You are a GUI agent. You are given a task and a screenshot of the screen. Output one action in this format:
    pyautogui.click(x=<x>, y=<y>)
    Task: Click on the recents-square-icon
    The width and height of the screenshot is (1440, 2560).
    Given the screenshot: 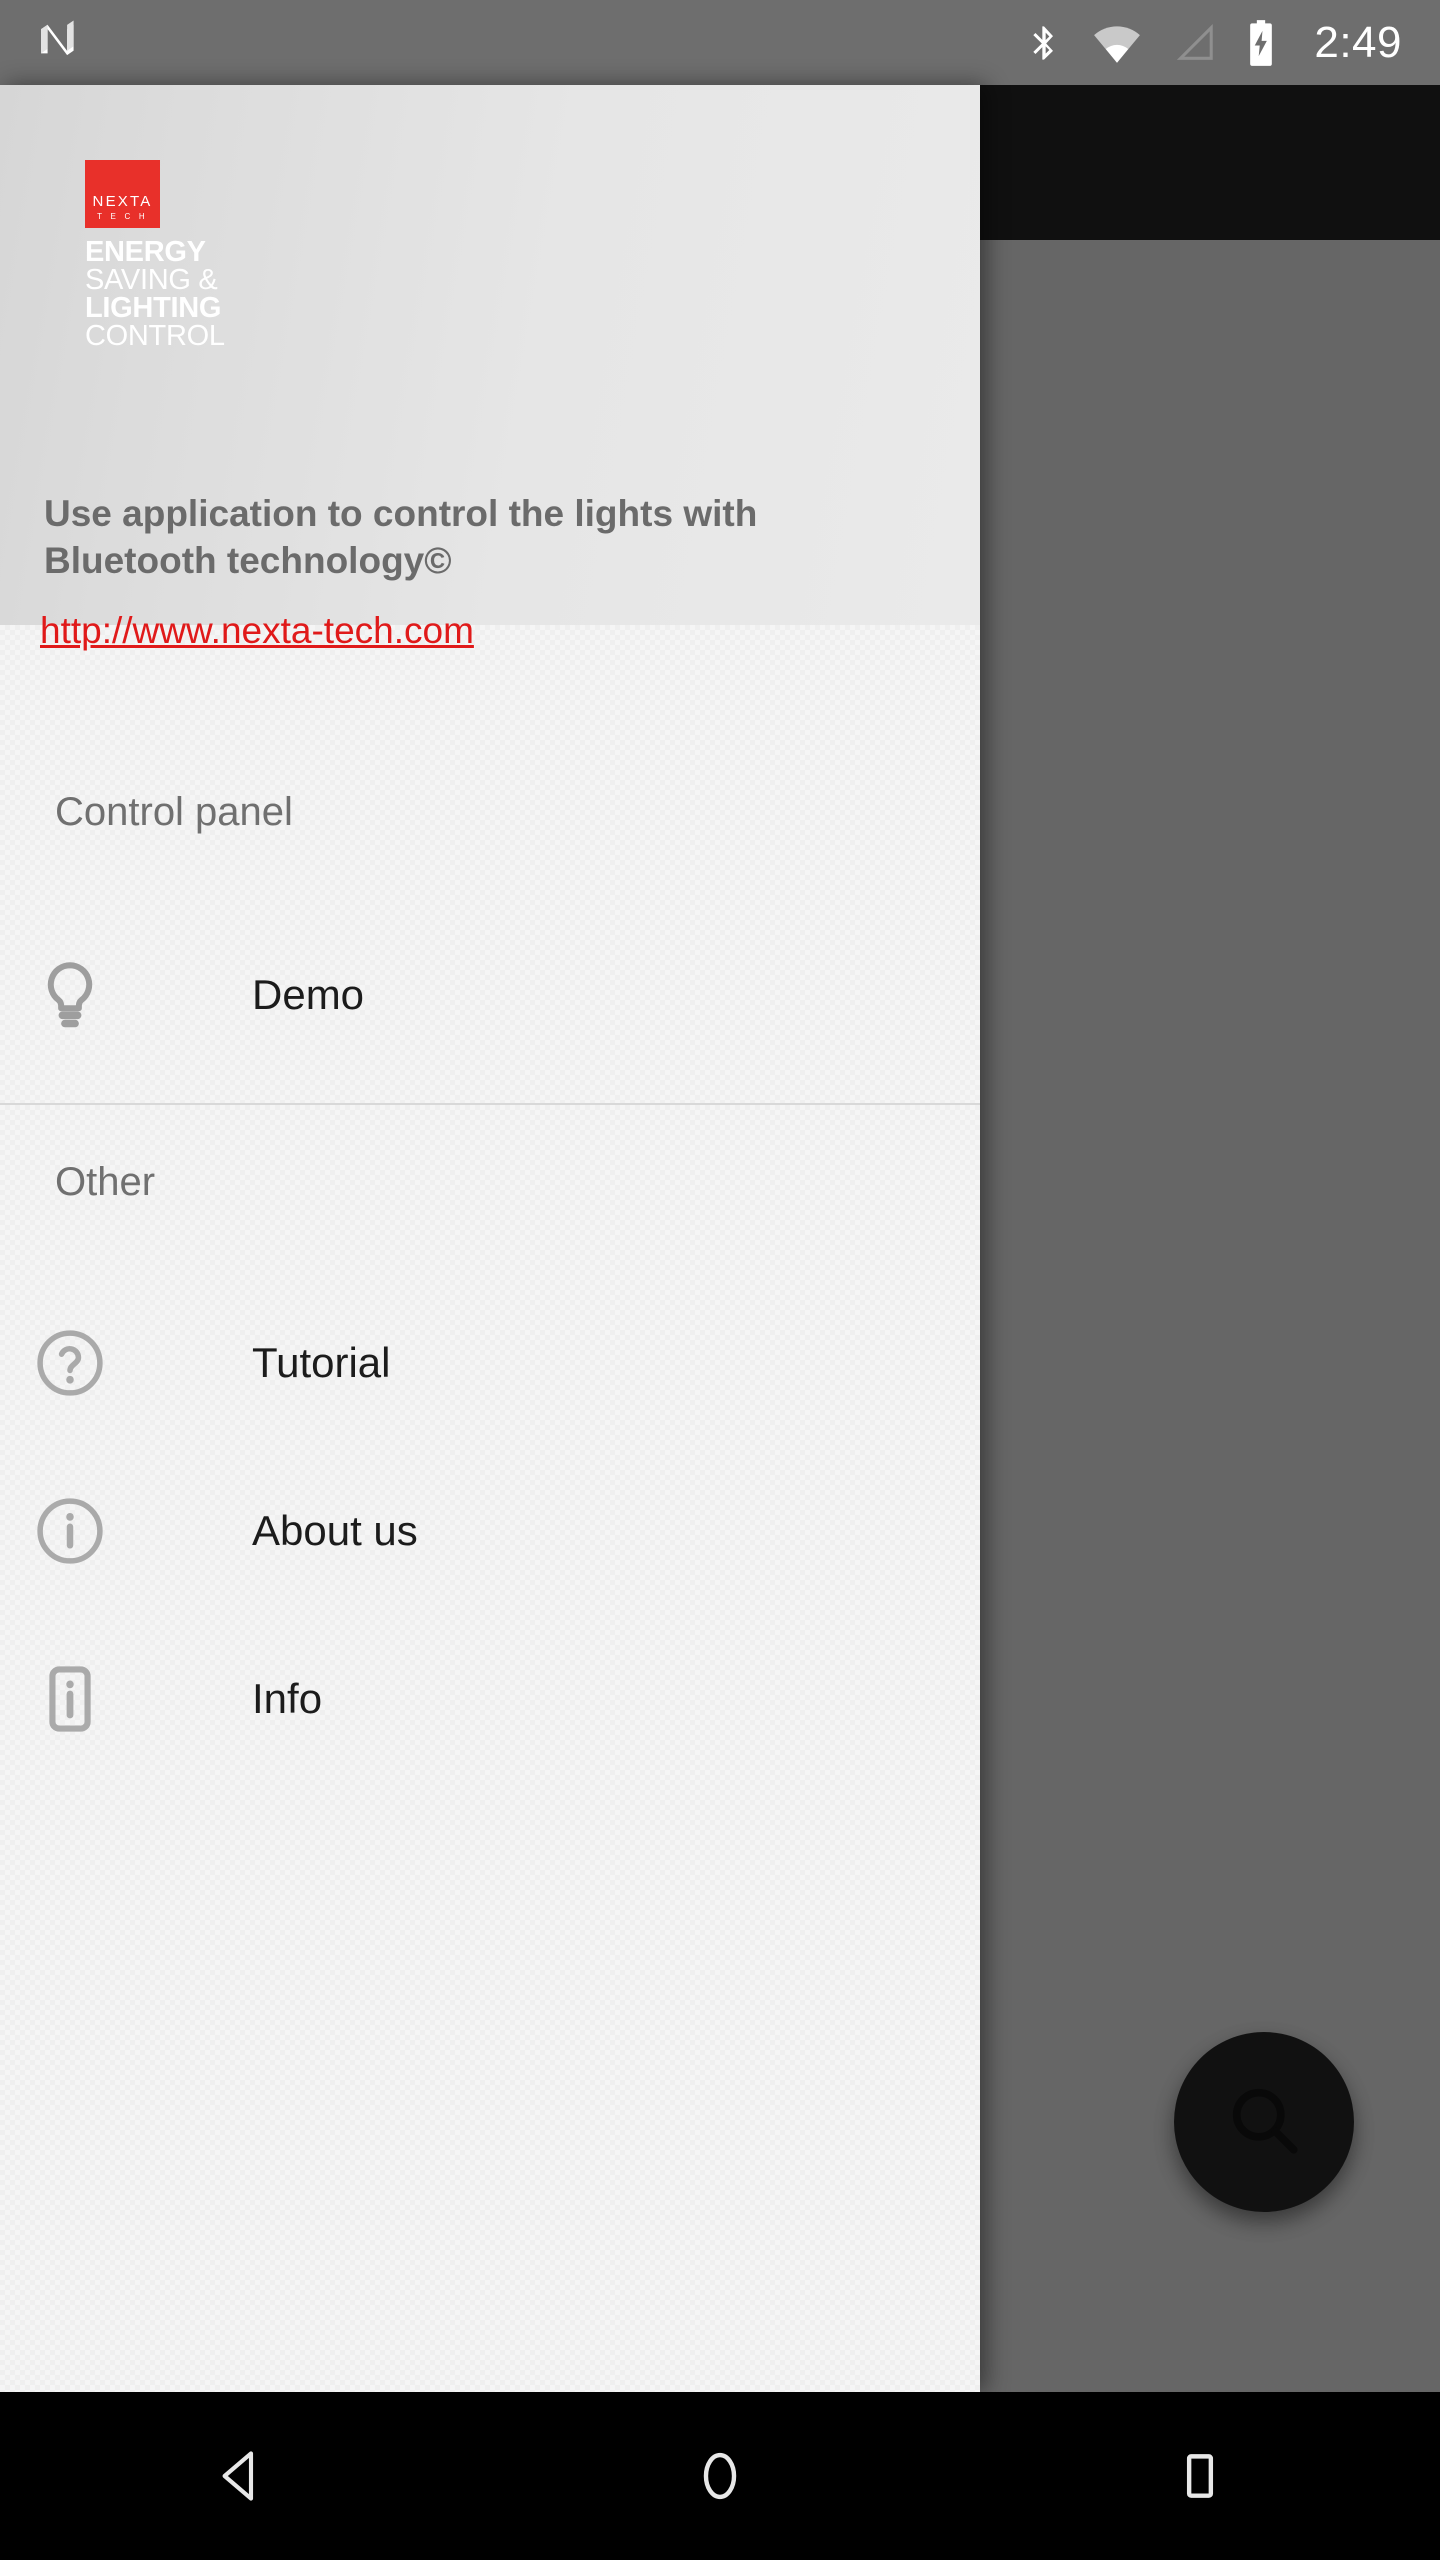 What is the action you would take?
    pyautogui.click(x=1200, y=2476)
    